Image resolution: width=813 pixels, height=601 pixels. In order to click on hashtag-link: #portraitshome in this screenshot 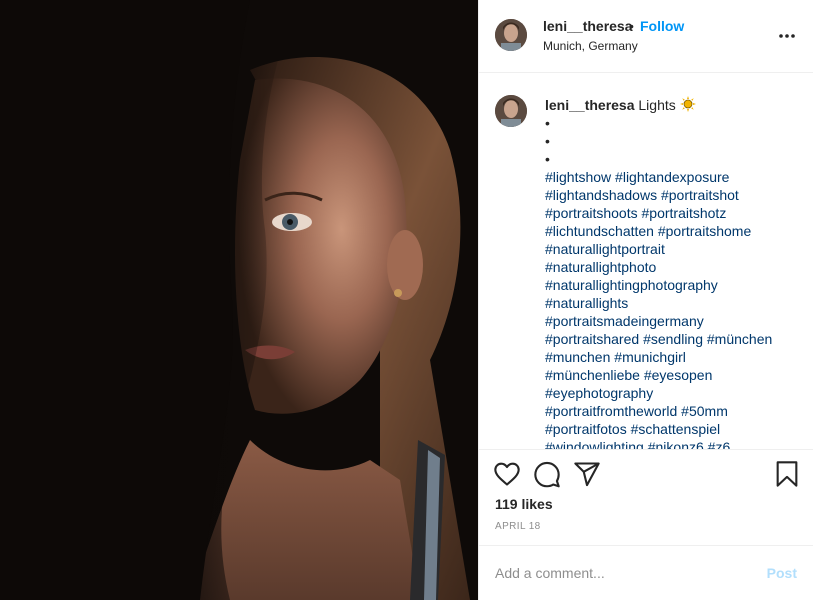, I will do `click(704, 231)`.